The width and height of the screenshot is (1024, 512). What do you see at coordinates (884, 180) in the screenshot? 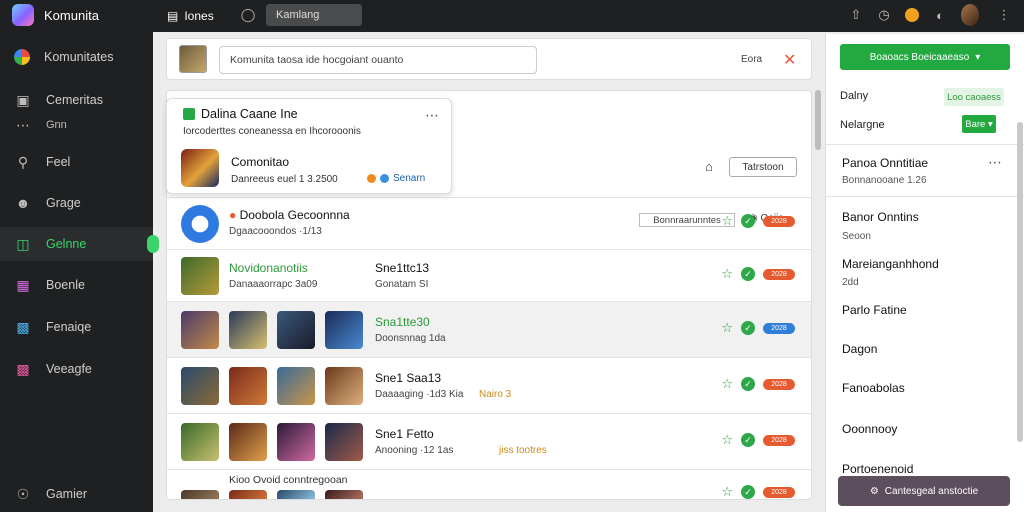
I see `right-section-sub: Bonnanooane 1.26` at bounding box center [884, 180].